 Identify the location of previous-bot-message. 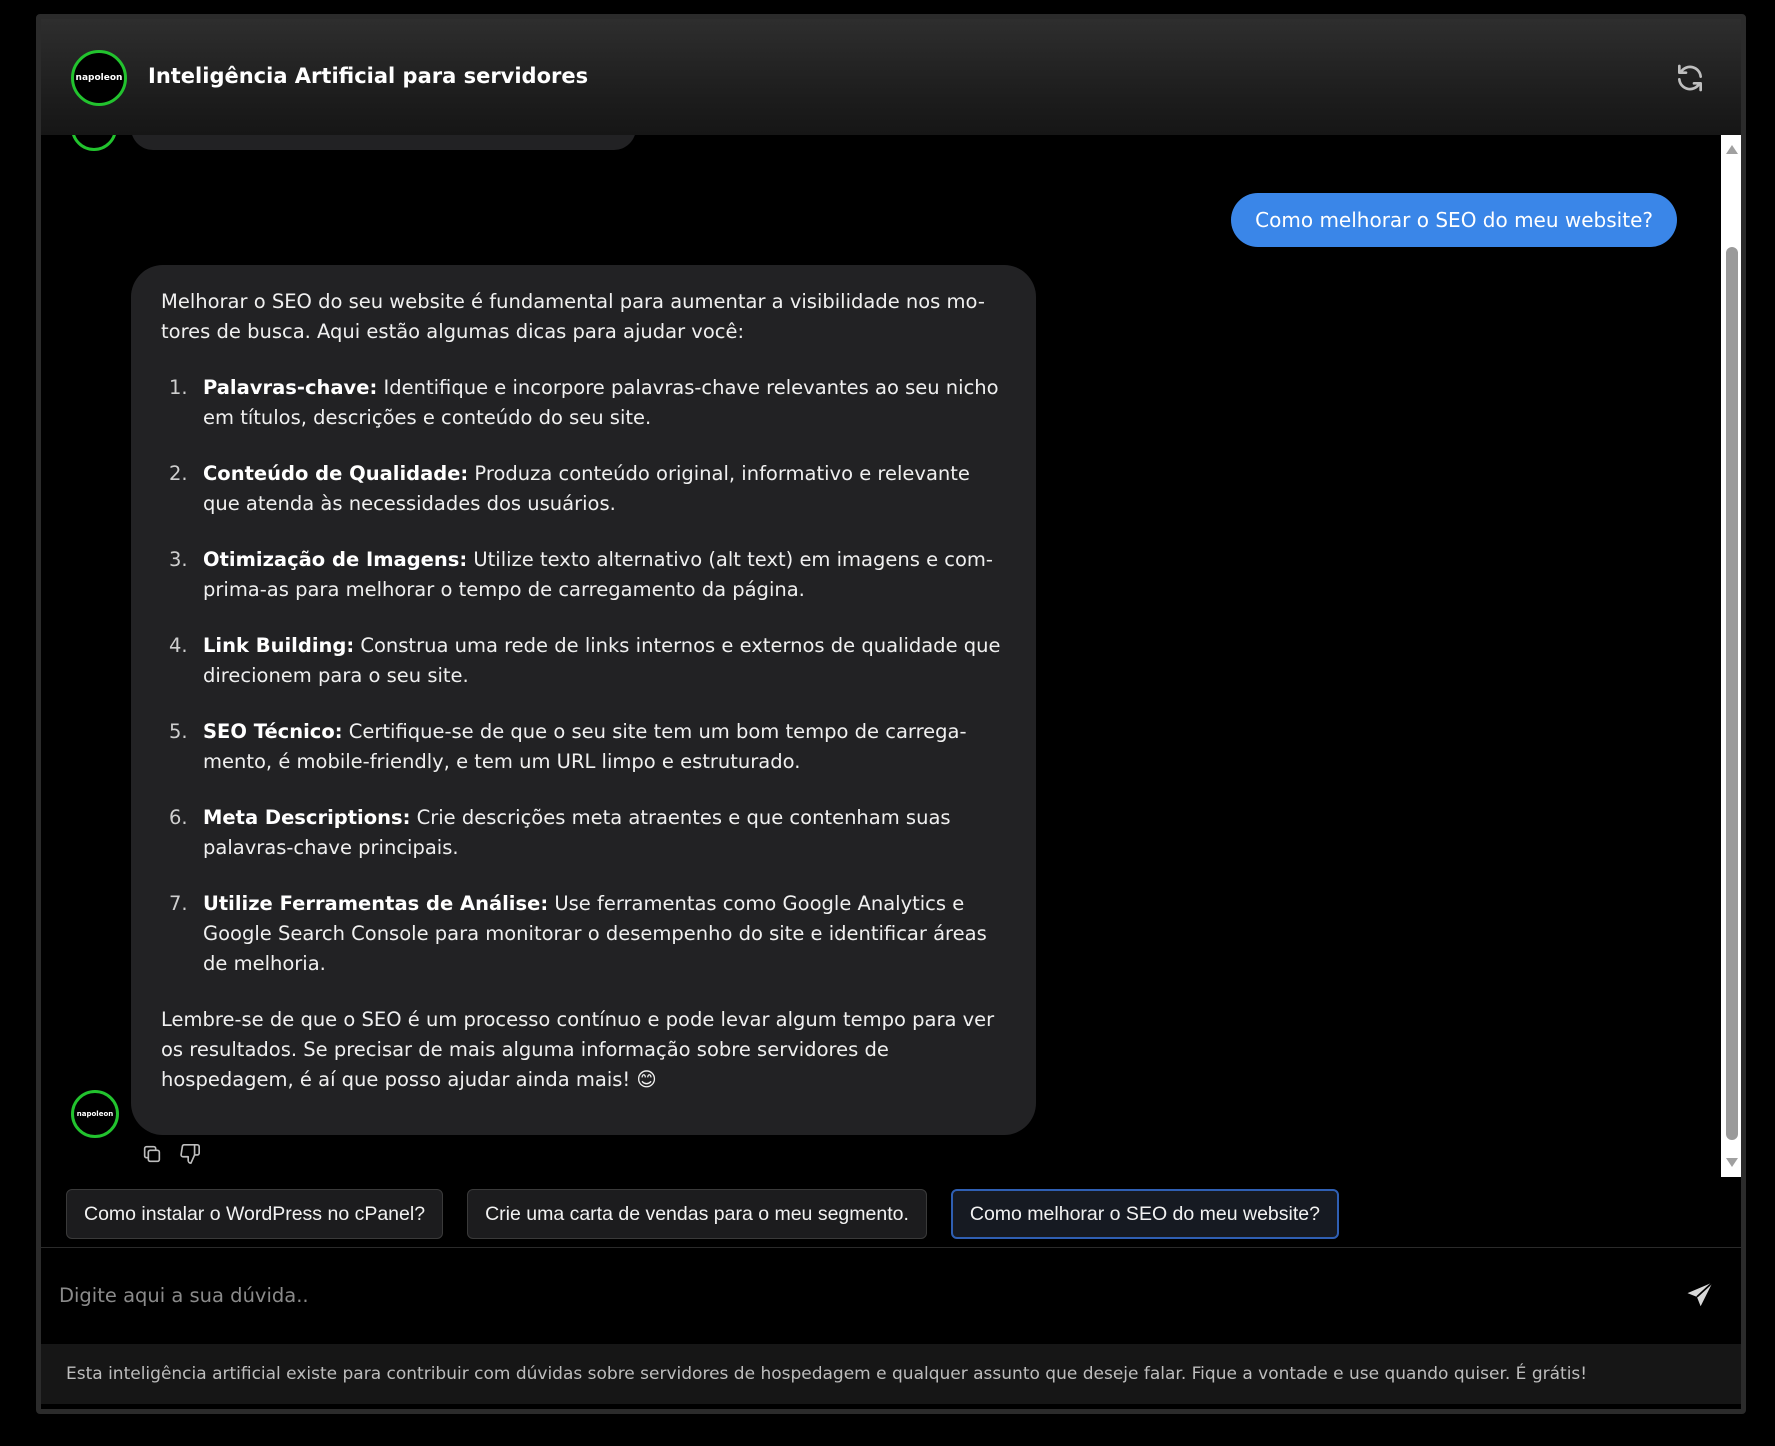
(383, 142).